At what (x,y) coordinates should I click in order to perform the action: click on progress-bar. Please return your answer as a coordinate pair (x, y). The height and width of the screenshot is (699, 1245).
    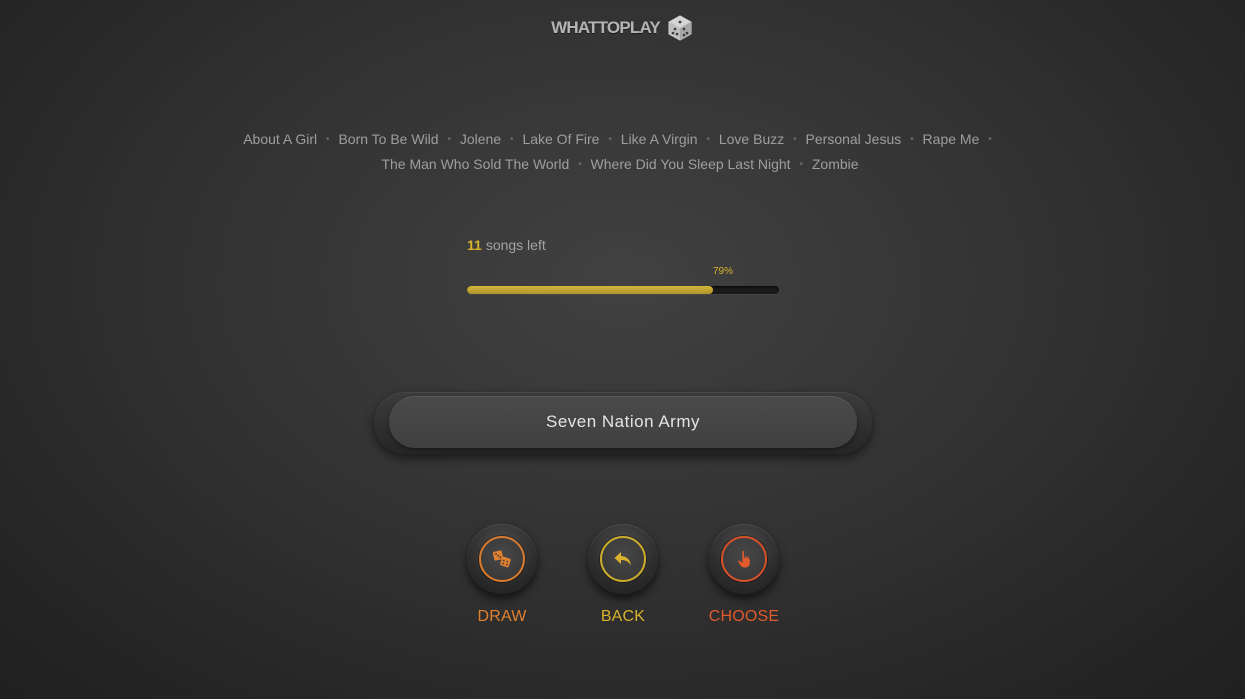
    Looking at the image, I should click on (623, 290).